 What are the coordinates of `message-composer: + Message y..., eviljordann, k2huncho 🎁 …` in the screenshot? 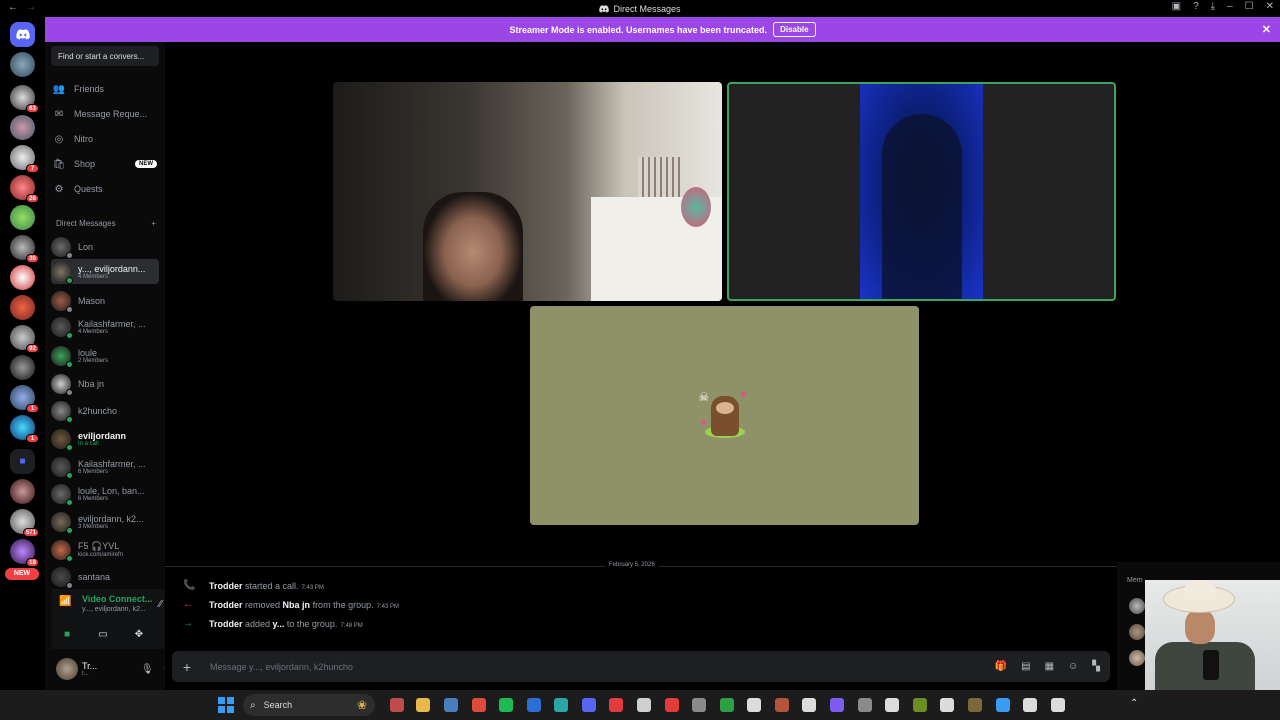 It's located at (641, 666).